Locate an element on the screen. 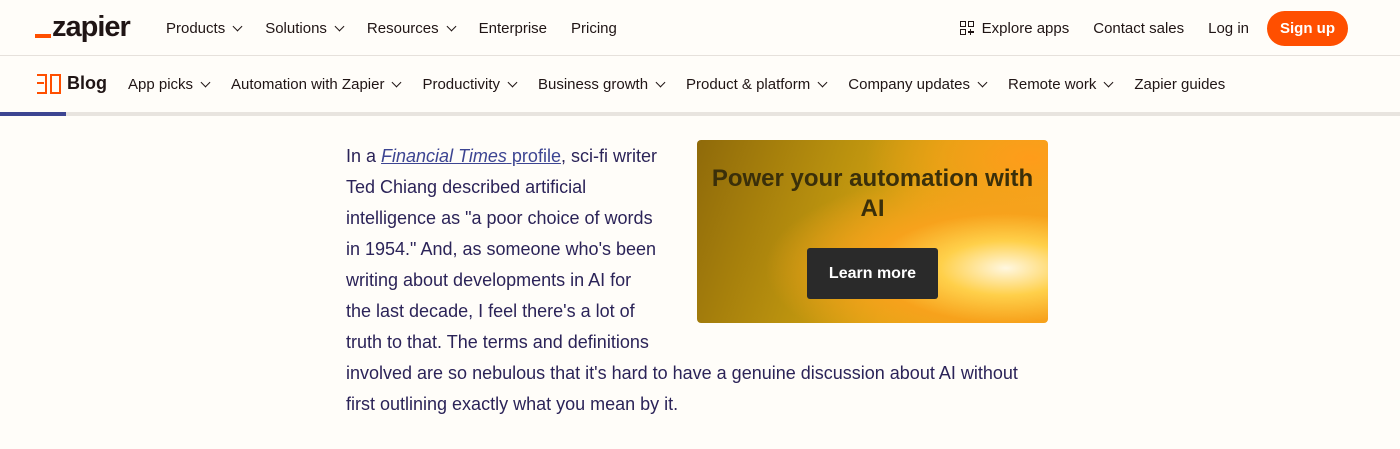  signup-button: Sign up is located at coordinates (1307, 28).